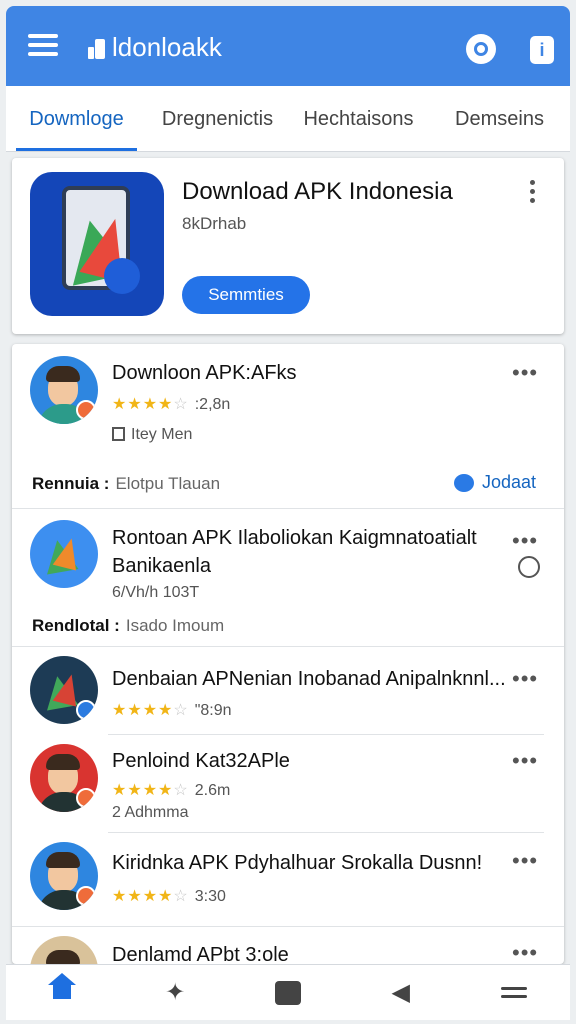  What do you see at coordinates (156, 592) in the screenshot?
I see `app-meta: 6/Vh/h 103T` at bounding box center [156, 592].